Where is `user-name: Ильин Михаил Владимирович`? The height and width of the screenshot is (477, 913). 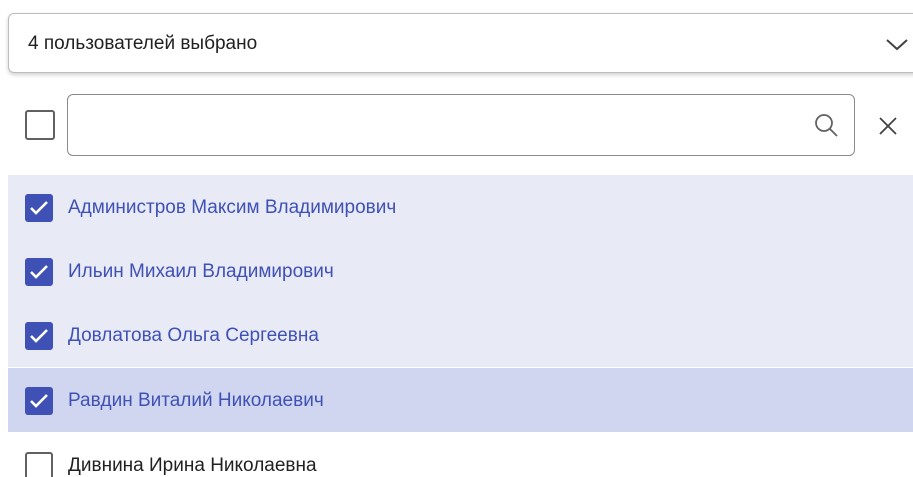 user-name: Ильин Михаил Владимирович is located at coordinates (201, 271).